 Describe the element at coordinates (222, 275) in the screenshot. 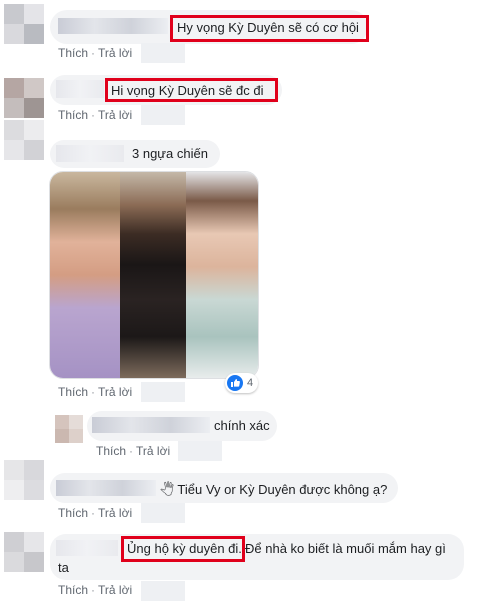

I see `photo-panel-right` at that location.